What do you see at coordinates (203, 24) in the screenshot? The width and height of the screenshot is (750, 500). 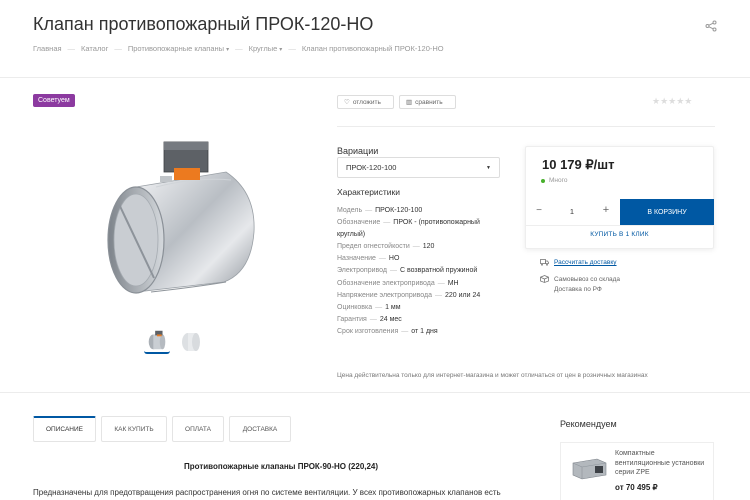 I see `page-title: Клапан противопожарный ПРОК-120-НО` at bounding box center [203, 24].